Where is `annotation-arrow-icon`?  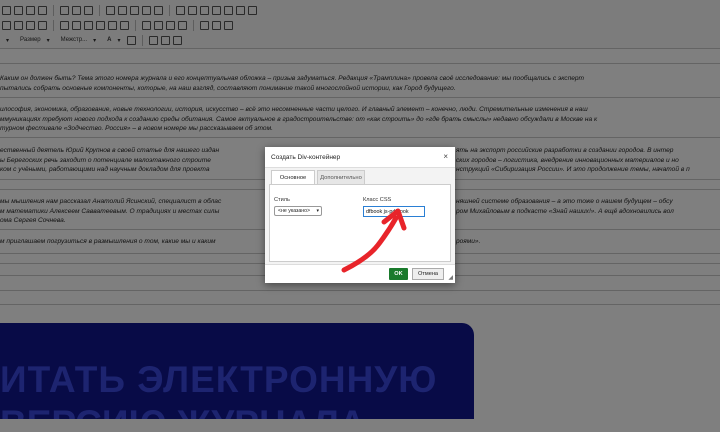 annotation-arrow-icon is located at coordinates (374, 240).